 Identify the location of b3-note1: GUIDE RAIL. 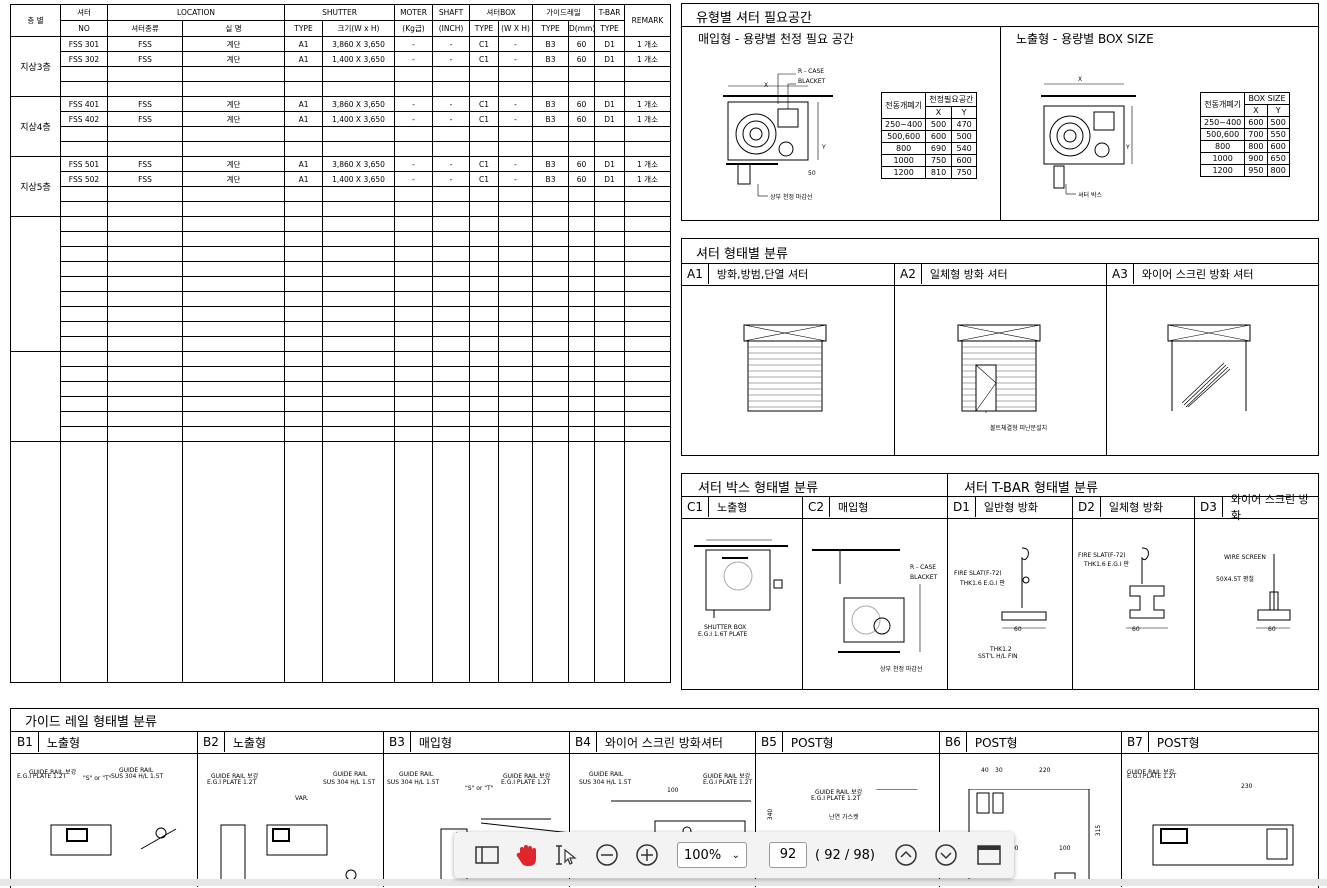
(416, 774).